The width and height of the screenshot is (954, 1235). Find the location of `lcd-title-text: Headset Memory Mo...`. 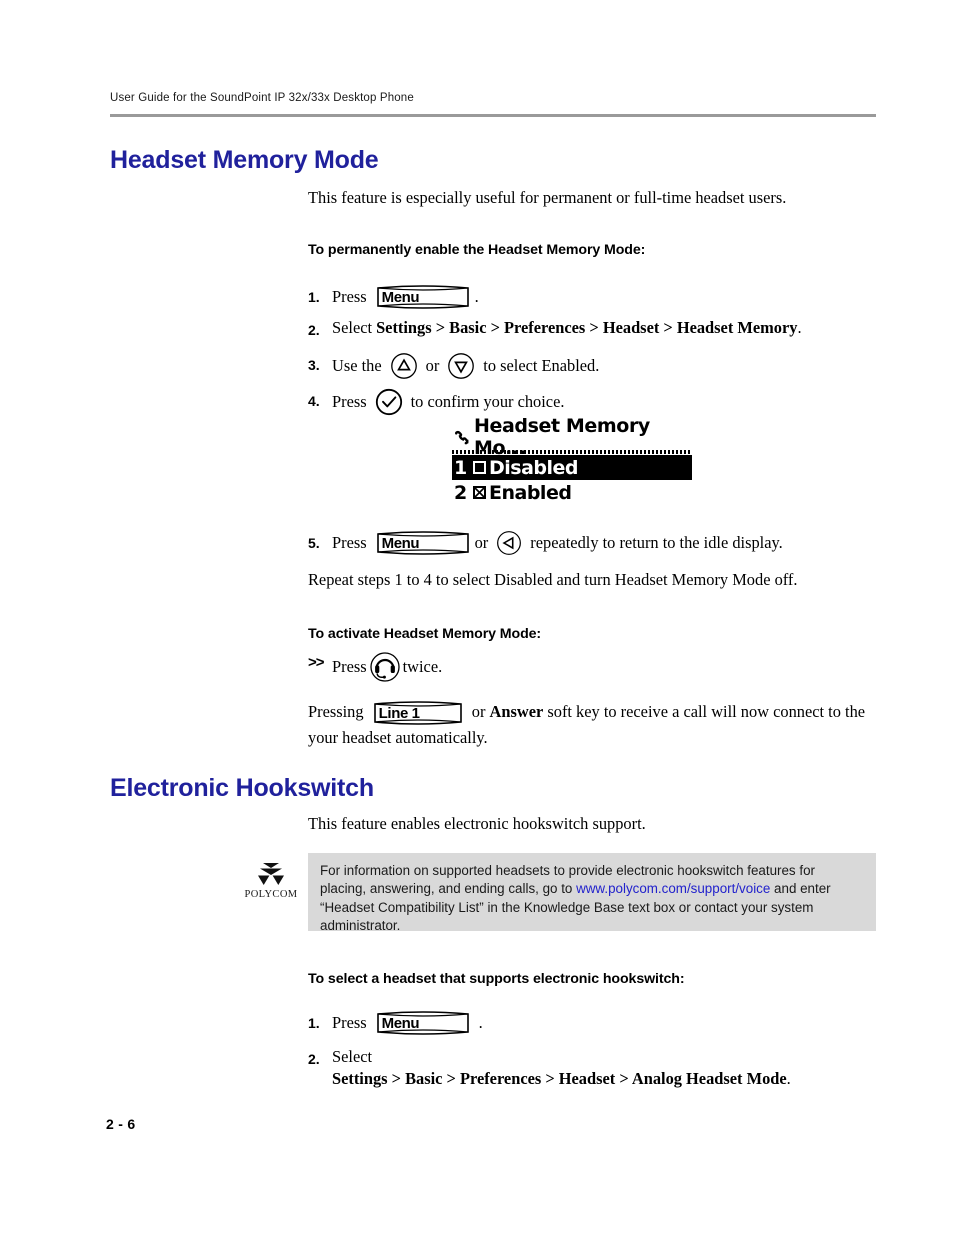

lcd-title-text: Headset Memory Mo... is located at coordinates (562, 437).